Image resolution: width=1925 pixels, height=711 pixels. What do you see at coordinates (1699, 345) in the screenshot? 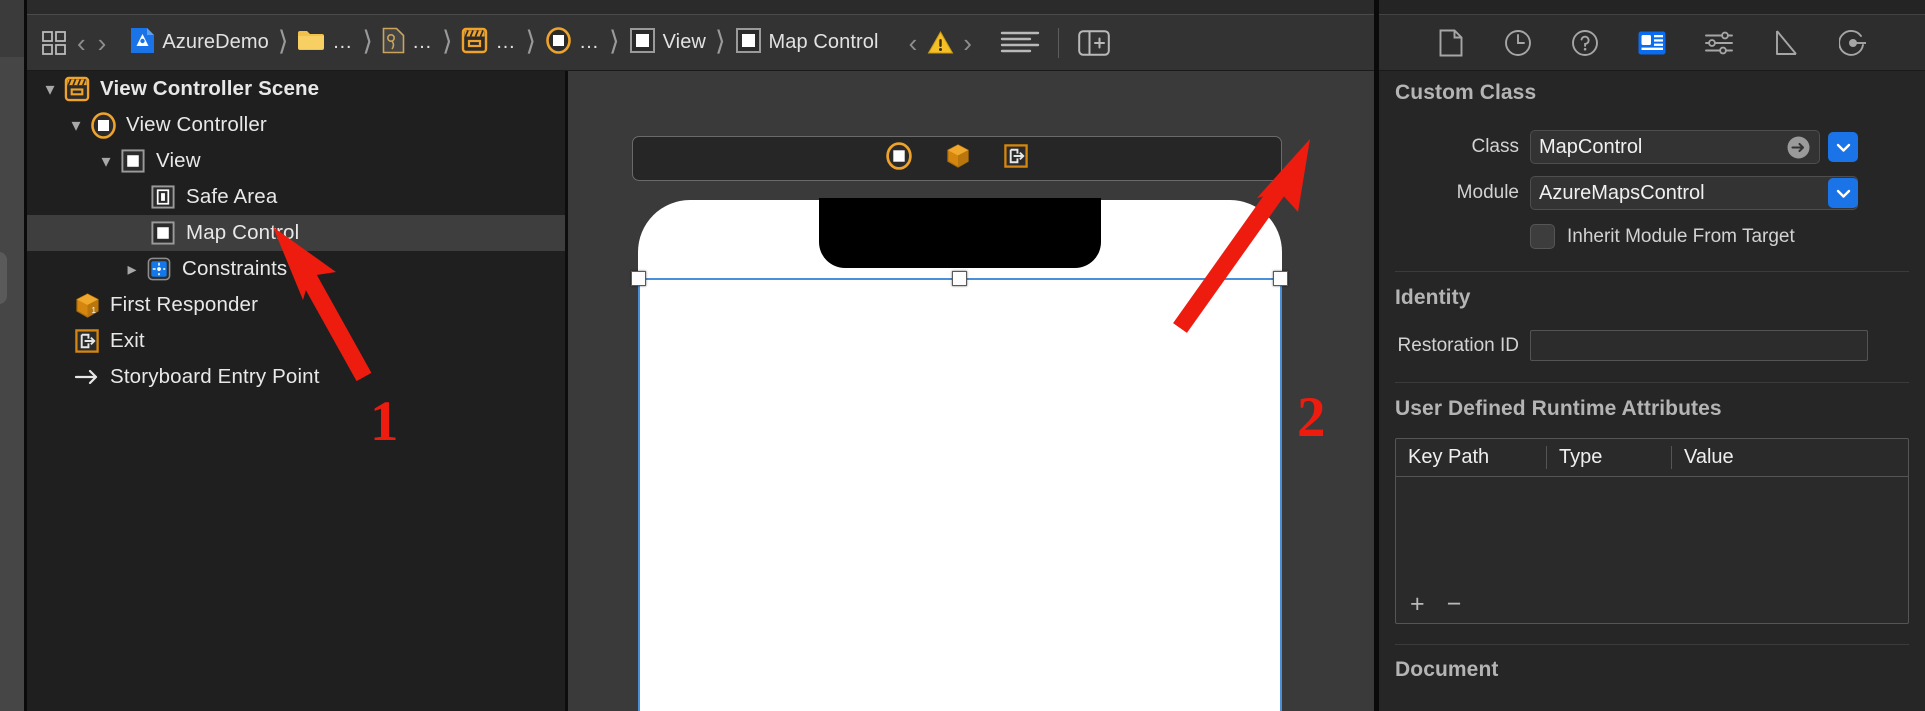
I see `restoration-id-input` at bounding box center [1699, 345].